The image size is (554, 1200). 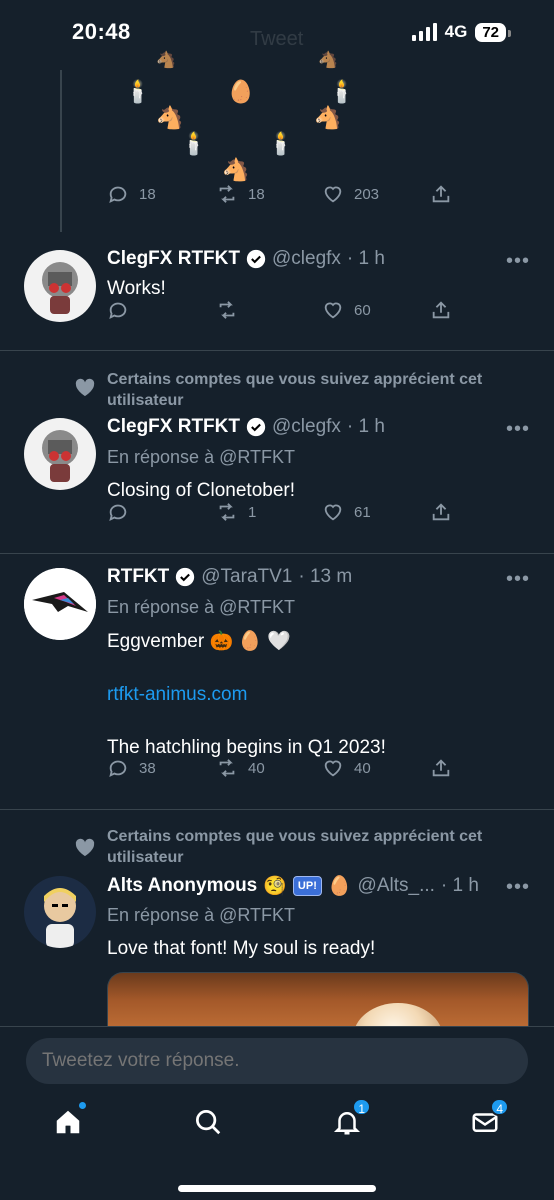 I want to click on retweet-button: 18, so click(x=240, y=194).